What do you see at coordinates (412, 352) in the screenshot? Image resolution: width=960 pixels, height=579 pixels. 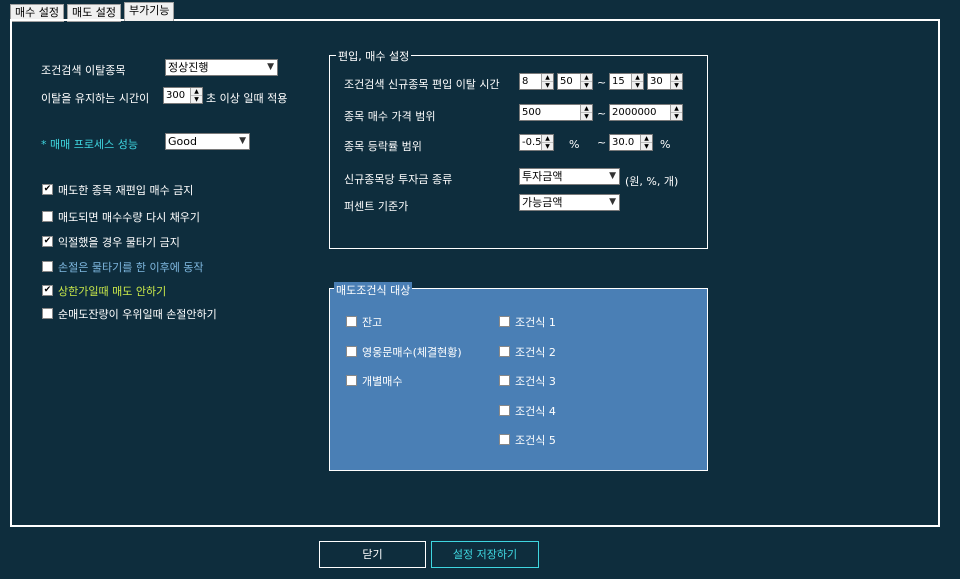 I see `hero-buy-label: 영웅문매수(체결현황)` at bounding box center [412, 352].